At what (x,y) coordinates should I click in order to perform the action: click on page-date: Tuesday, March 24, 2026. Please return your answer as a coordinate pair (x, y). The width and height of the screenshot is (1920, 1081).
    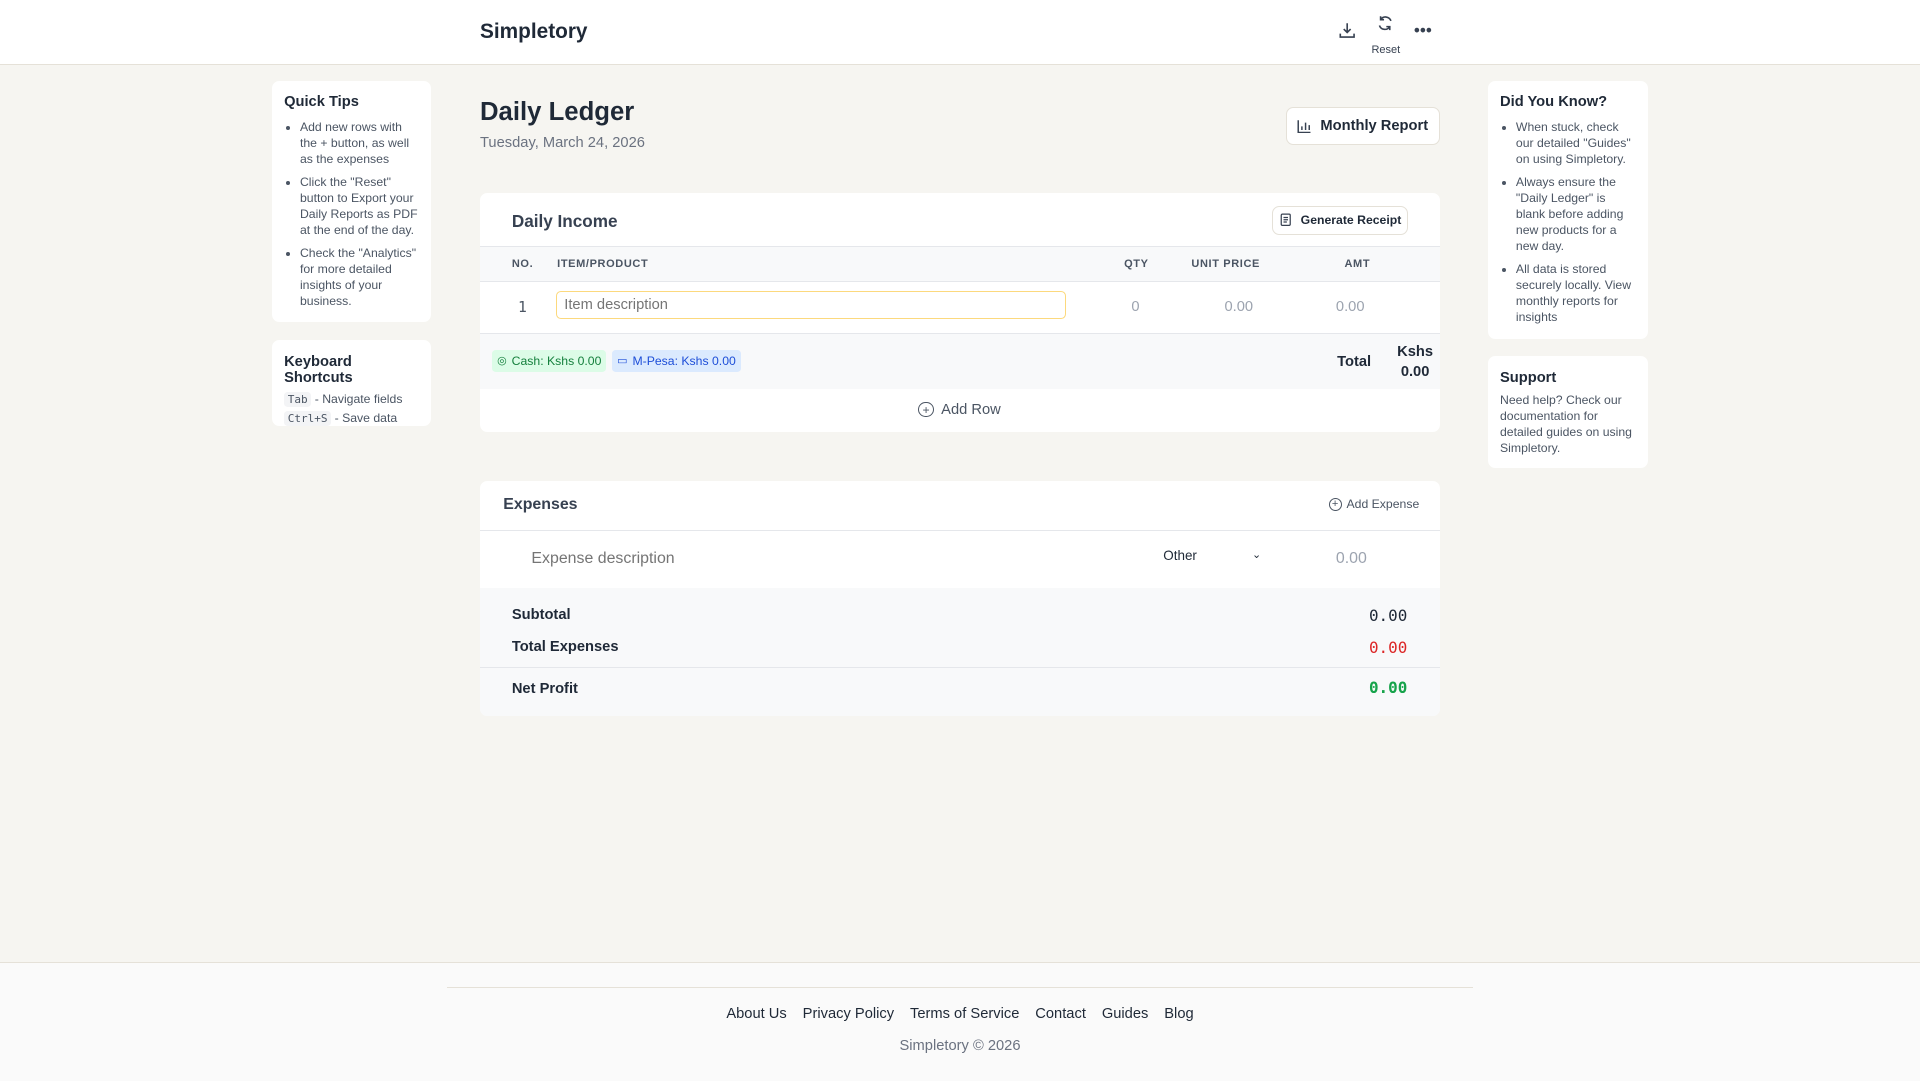
    Looking at the image, I should click on (562, 142).